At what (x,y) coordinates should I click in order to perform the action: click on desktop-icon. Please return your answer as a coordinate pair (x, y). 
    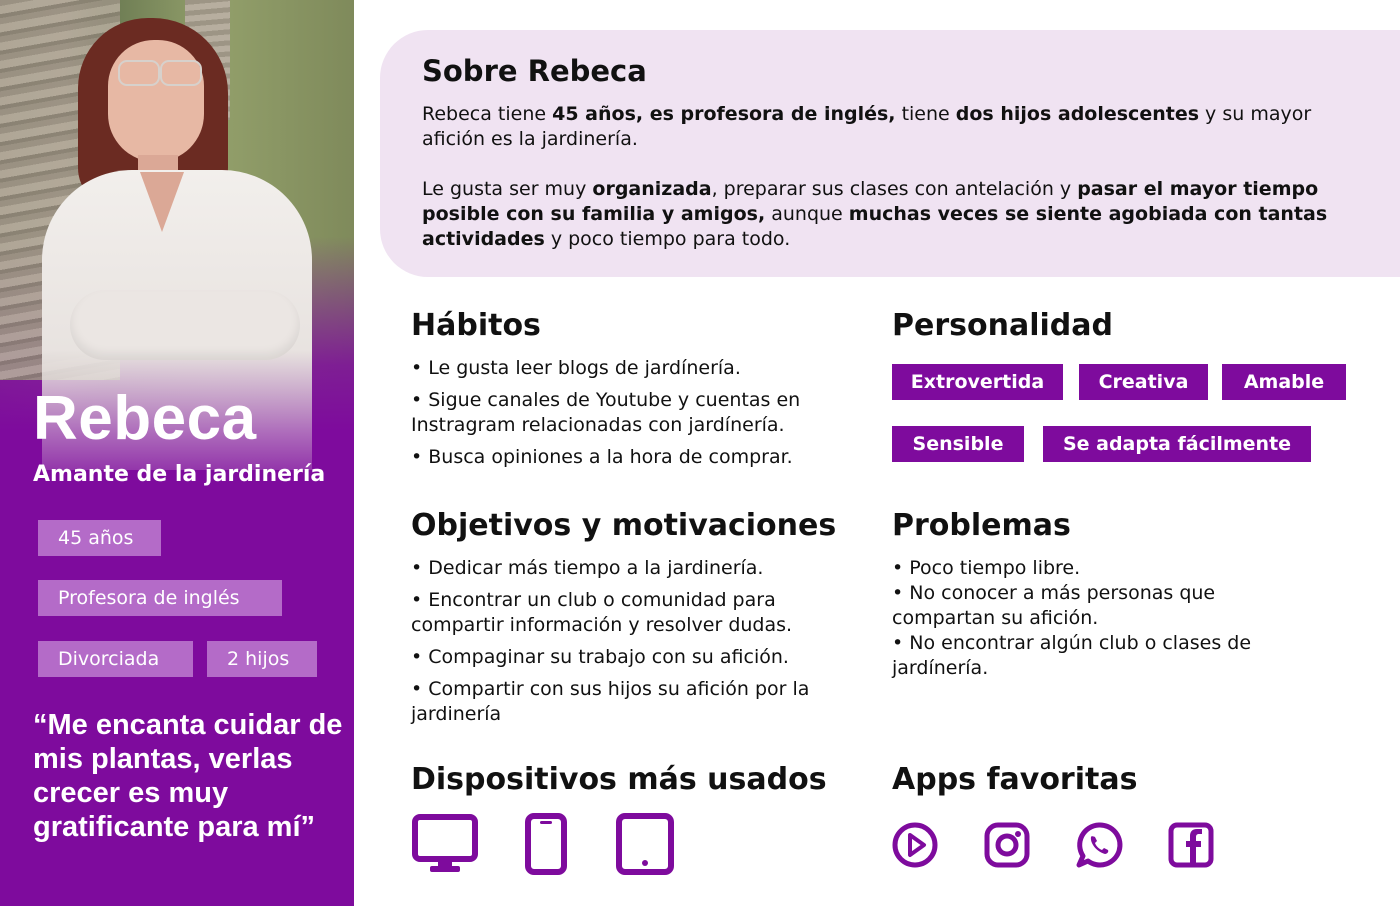
    Looking at the image, I should click on (445, 843).